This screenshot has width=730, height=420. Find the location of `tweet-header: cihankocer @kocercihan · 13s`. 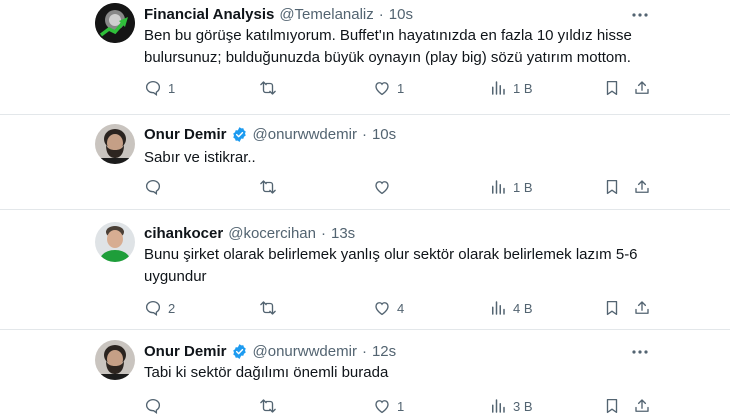

tweet-header: cihankocer @kocercihan · 13s is located at coordinates (249, 233).